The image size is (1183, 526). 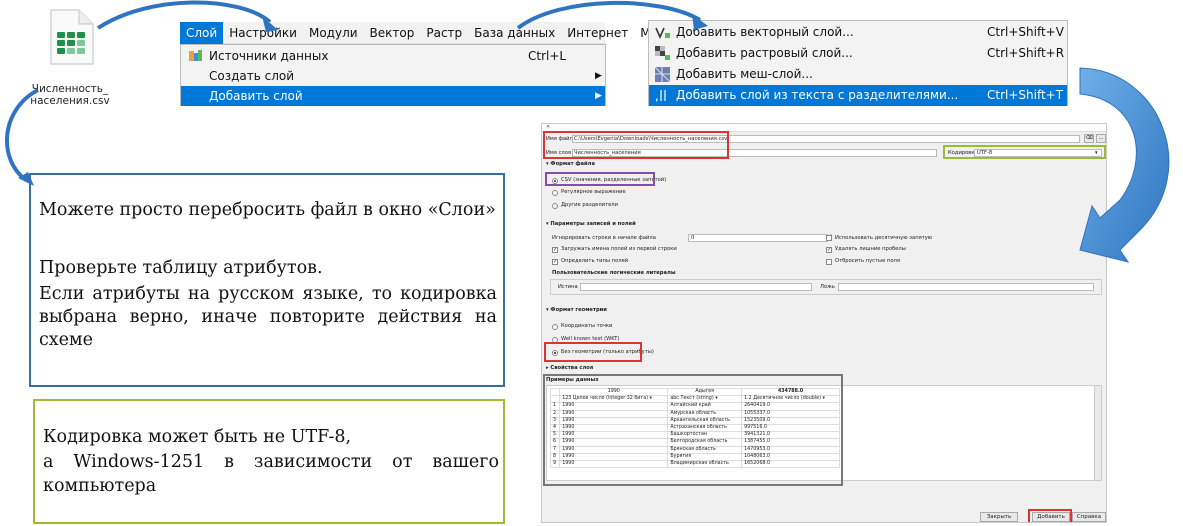 I want to click on arrow-file-to-menu, so click(x=184, y=15).